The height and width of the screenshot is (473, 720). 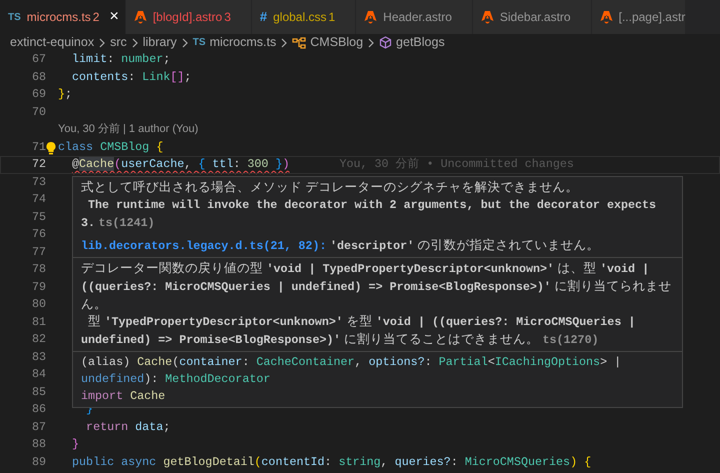 What do you see at coordinates (65, 94) in the screenshot?
I see `code-line: };` at bounding box center [65, 94].